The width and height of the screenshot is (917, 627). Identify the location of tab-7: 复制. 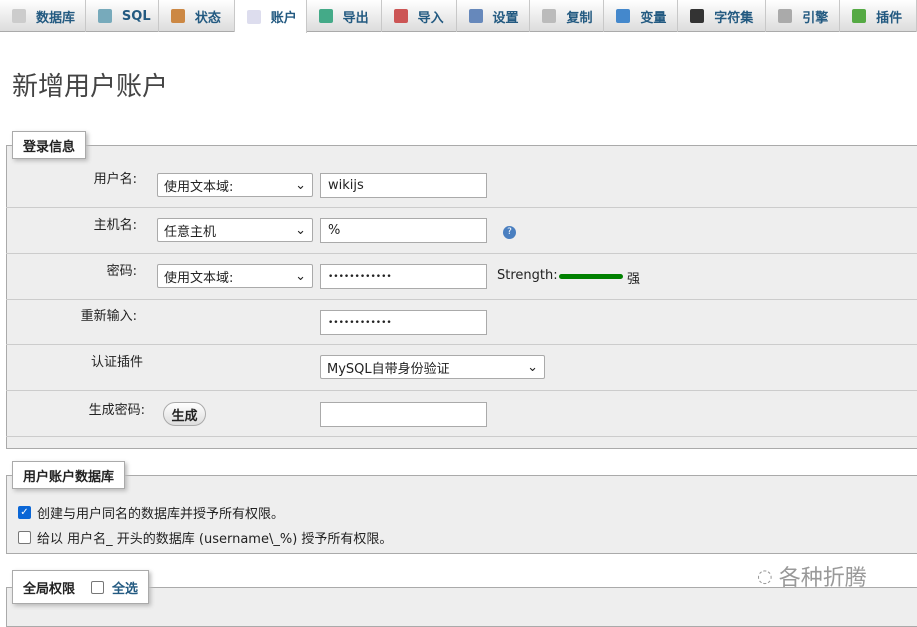
(567, 16).